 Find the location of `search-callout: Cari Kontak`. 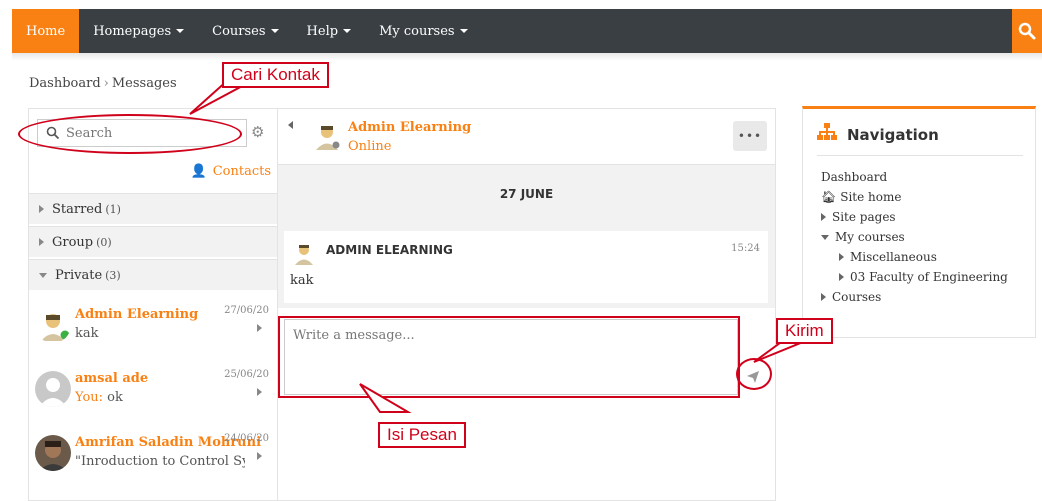

search-callout: Cari Kontak is located at coordinates (275, 75).